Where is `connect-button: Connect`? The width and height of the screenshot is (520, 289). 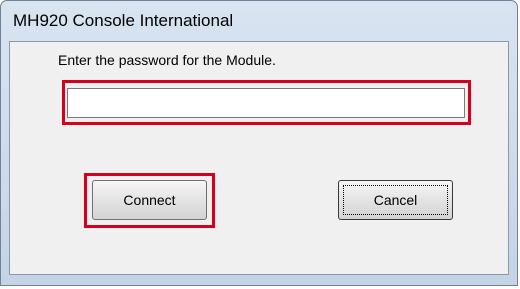 connect-button: Connect is located at coordinates (149, 200).